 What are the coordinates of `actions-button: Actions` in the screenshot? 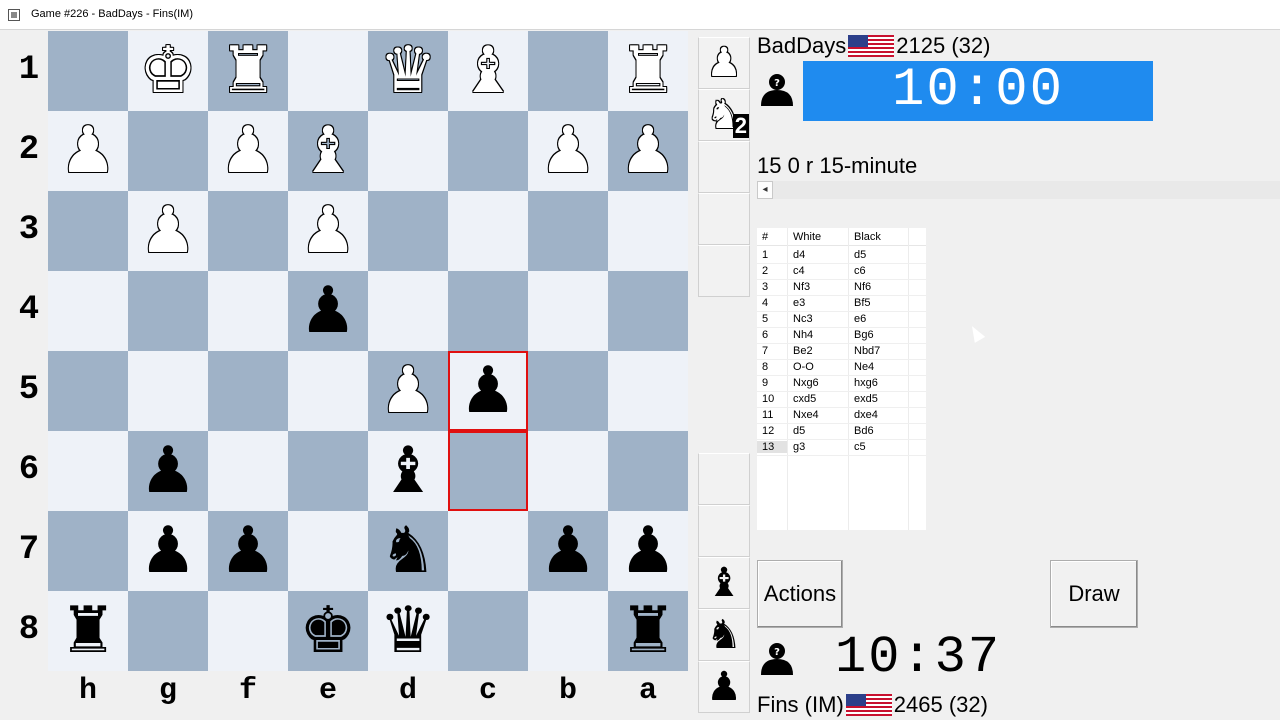 It's located at (800, 594).